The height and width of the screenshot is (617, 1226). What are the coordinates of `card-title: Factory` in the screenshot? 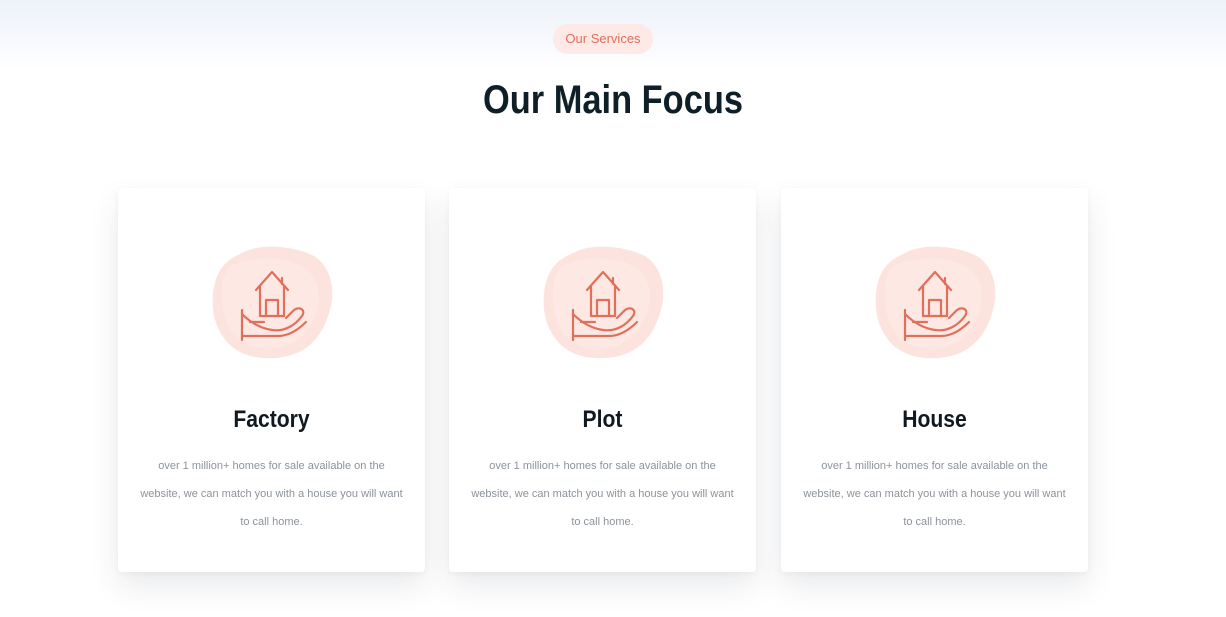 It's located at (271, 419).